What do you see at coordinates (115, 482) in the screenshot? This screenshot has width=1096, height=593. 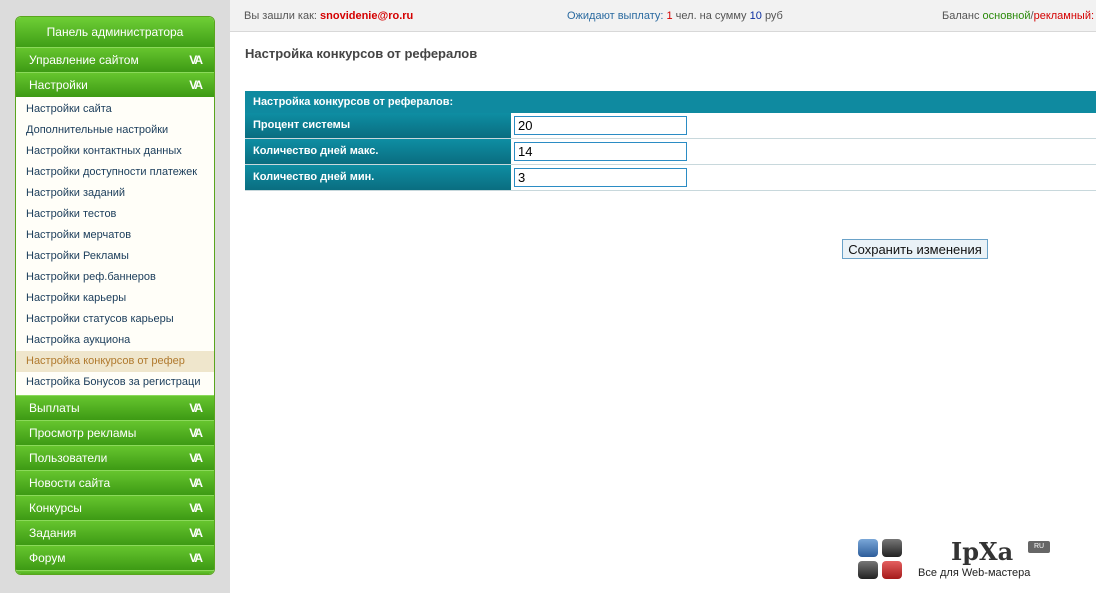 I see `menu-section-site-news: Новости сайта VA` at bounding box center [115, 482].